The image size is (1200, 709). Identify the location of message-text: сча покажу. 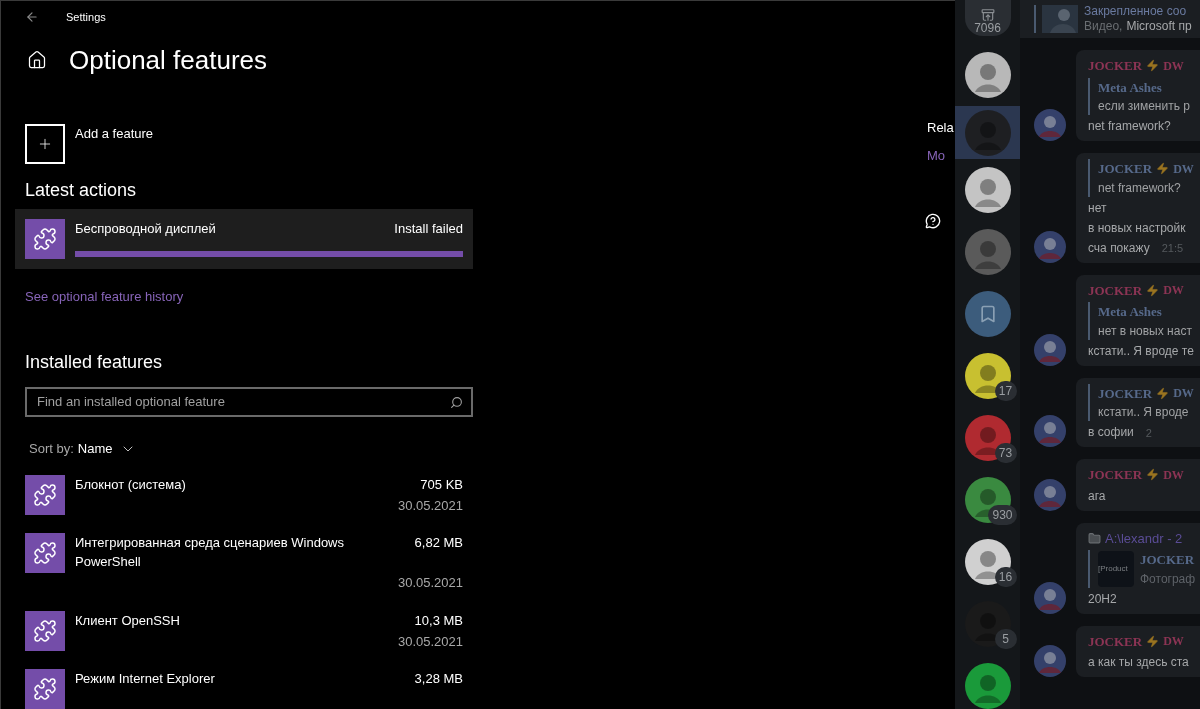
(1119, 248).